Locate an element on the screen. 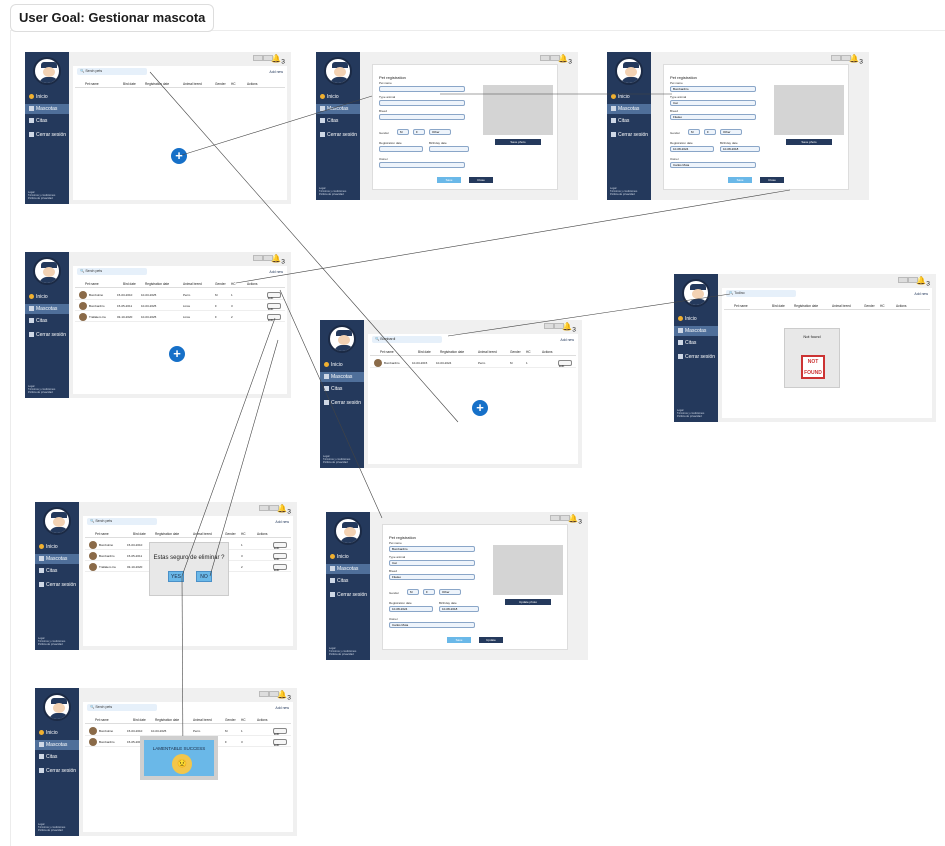  birth-date-input is located at coordinates (449, 149).